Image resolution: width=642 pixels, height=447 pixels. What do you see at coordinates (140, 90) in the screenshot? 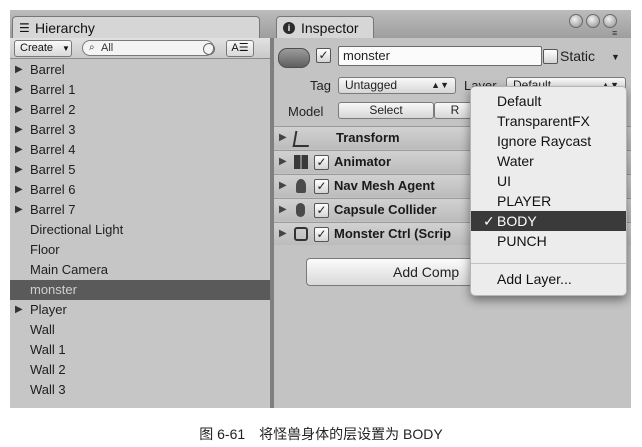
I see `hierarchy-item: ▶ Barrel 1` at bounding box center [140, 90].